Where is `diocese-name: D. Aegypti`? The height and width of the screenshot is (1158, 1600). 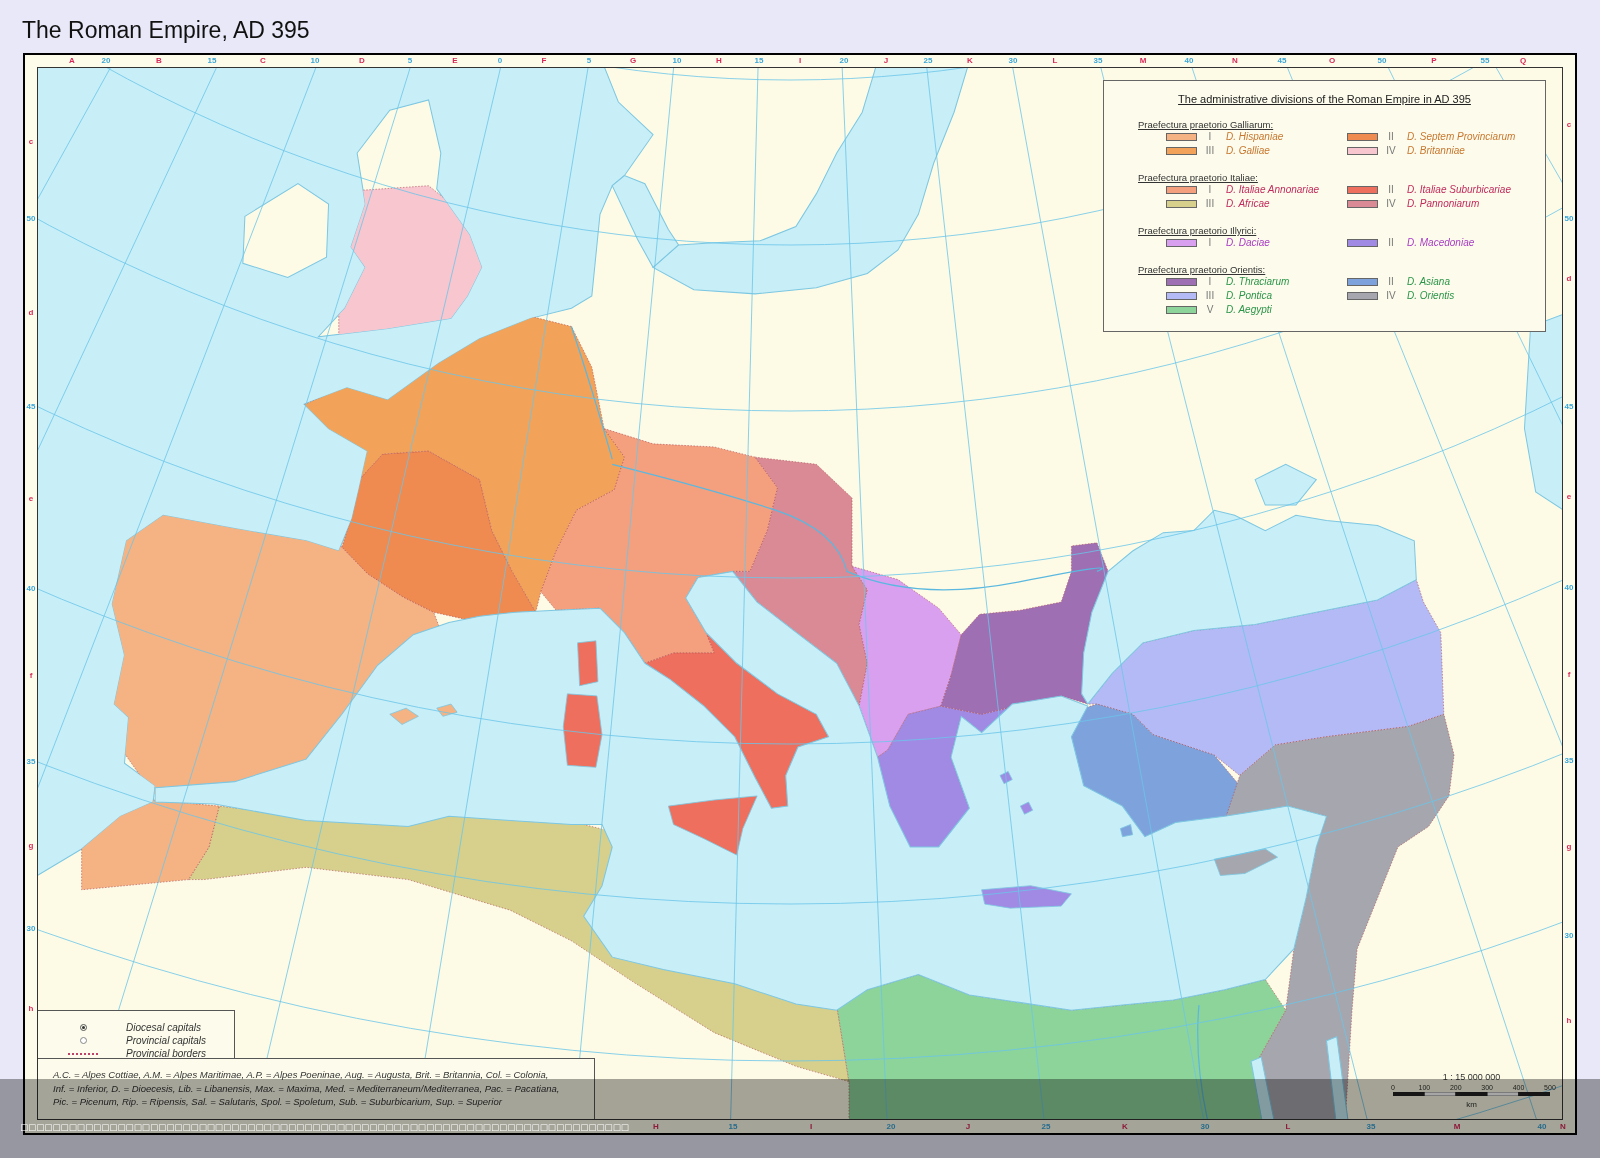 diocese-name: D. Aegypti is located at coordinates (1249, 310).